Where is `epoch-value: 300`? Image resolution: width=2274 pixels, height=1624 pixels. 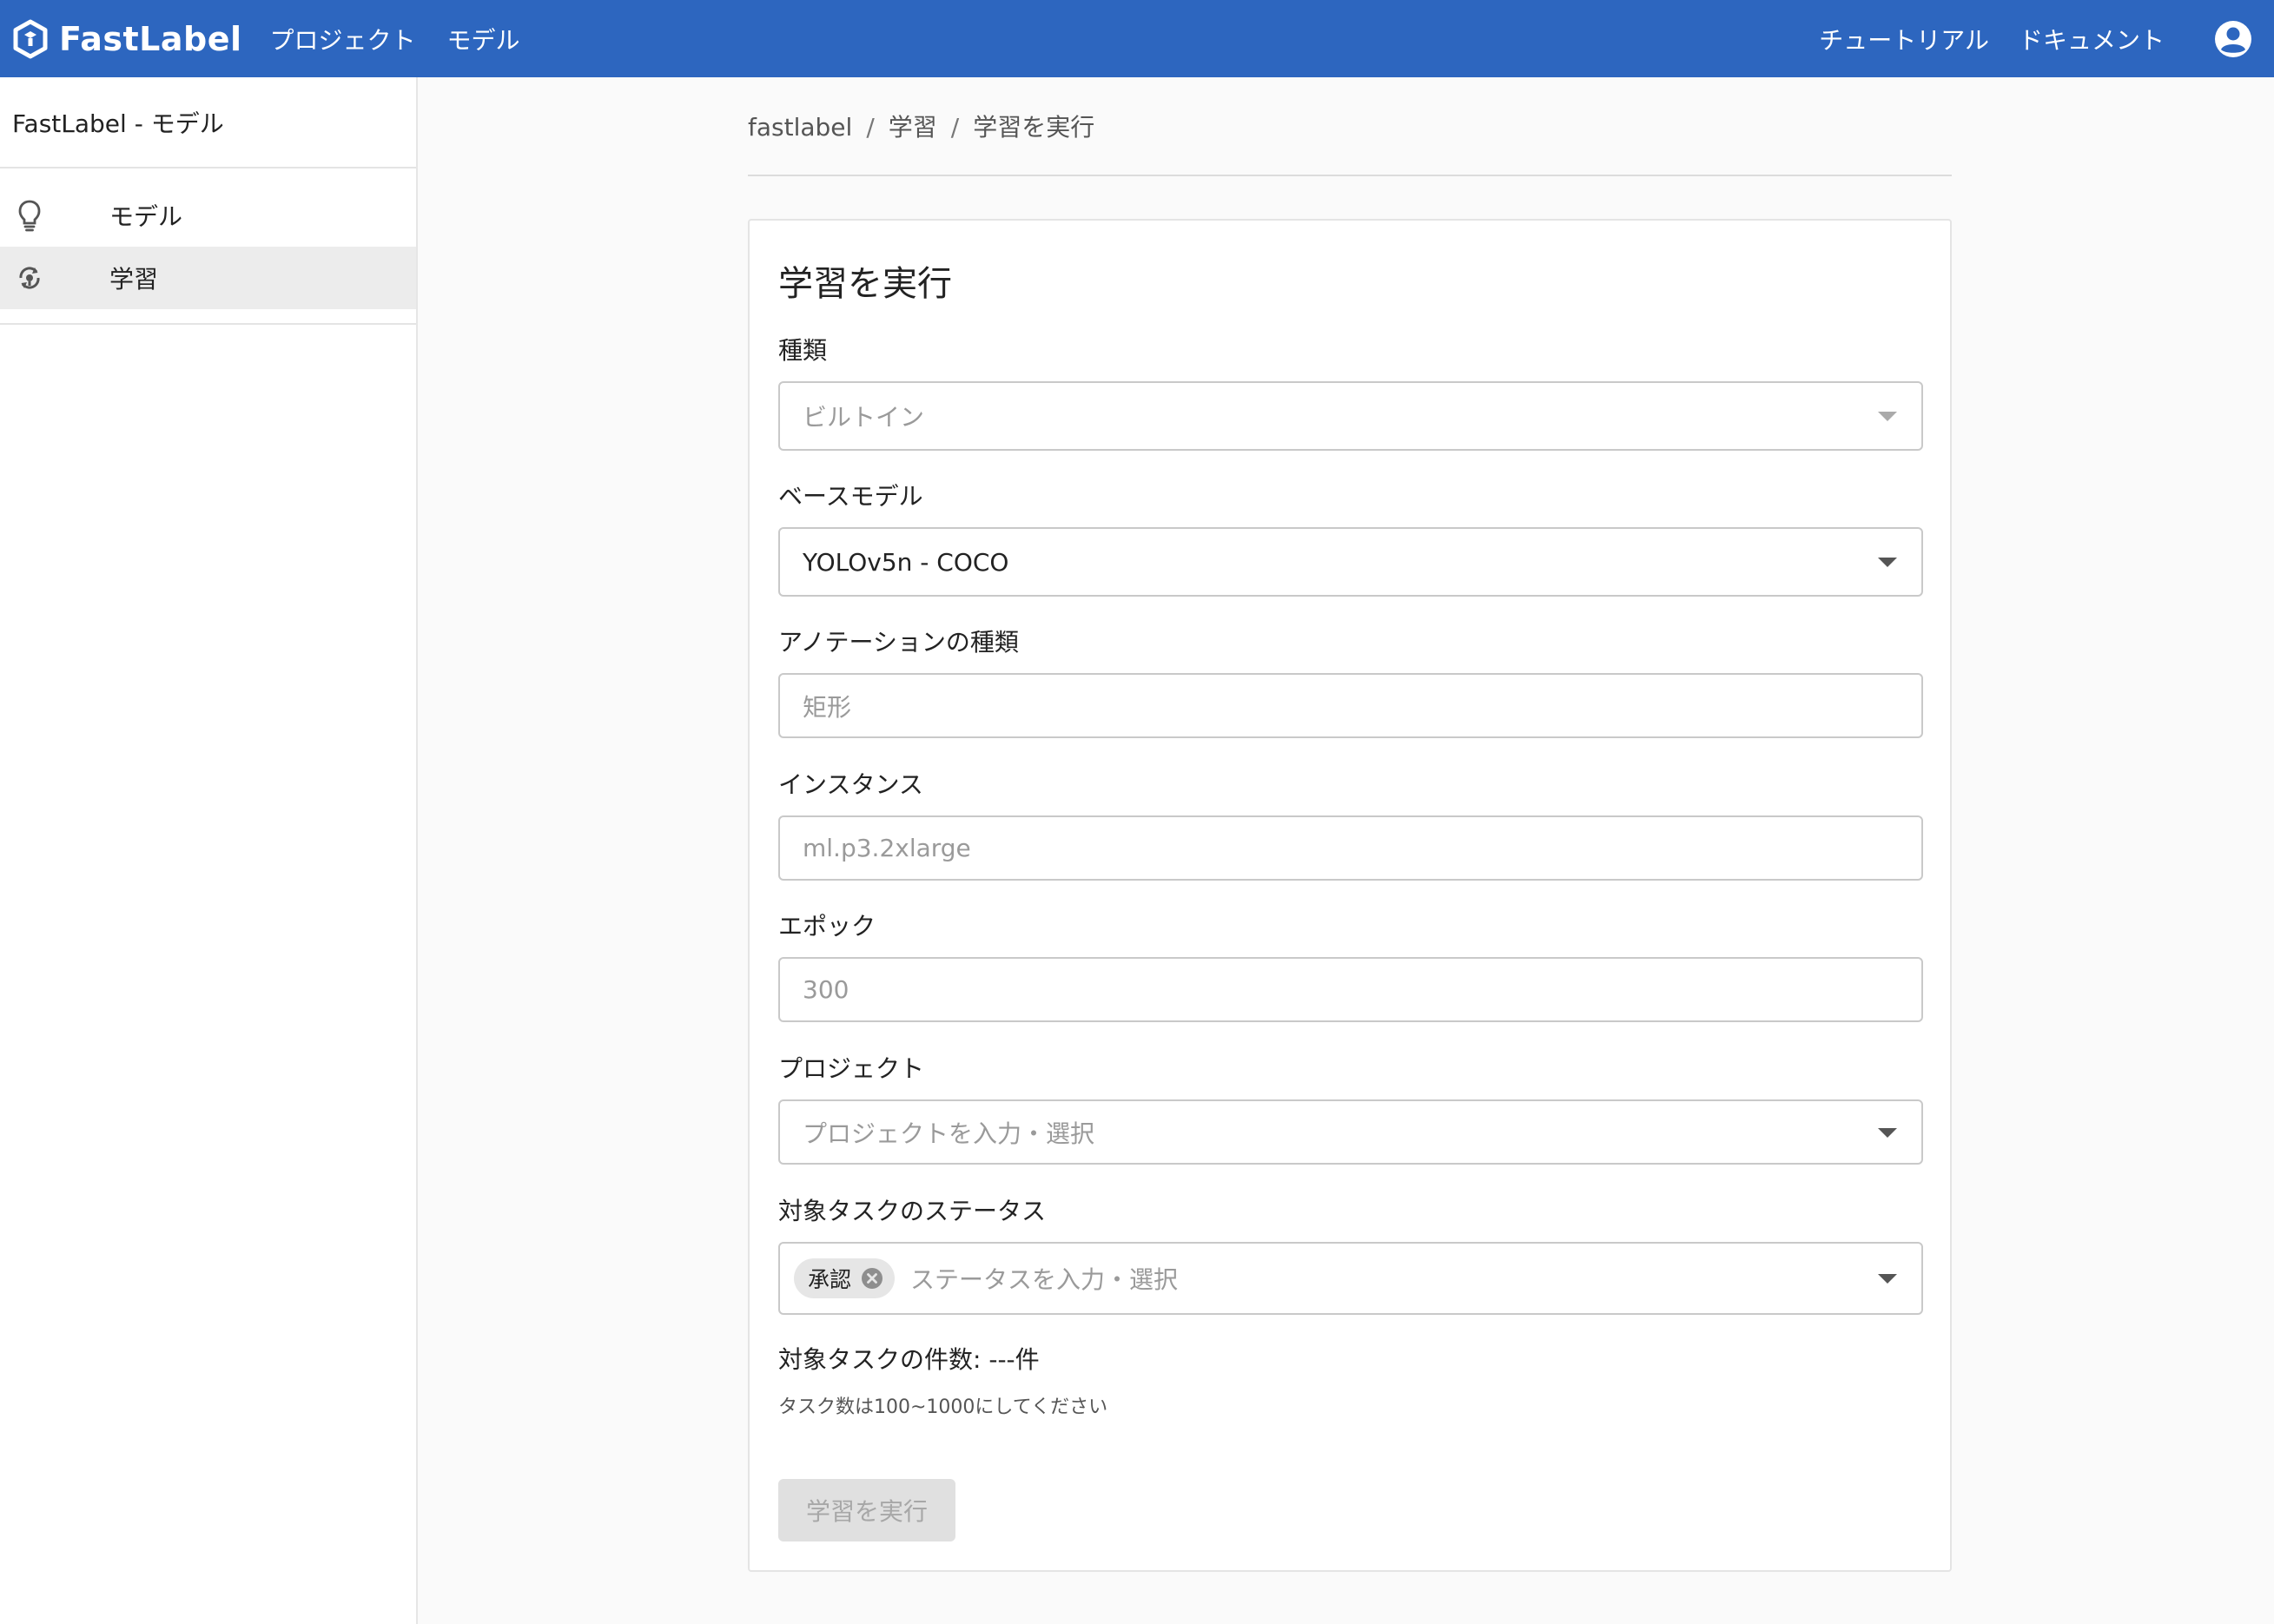 epoch-value: 300 is located at coordinates (826, 989).